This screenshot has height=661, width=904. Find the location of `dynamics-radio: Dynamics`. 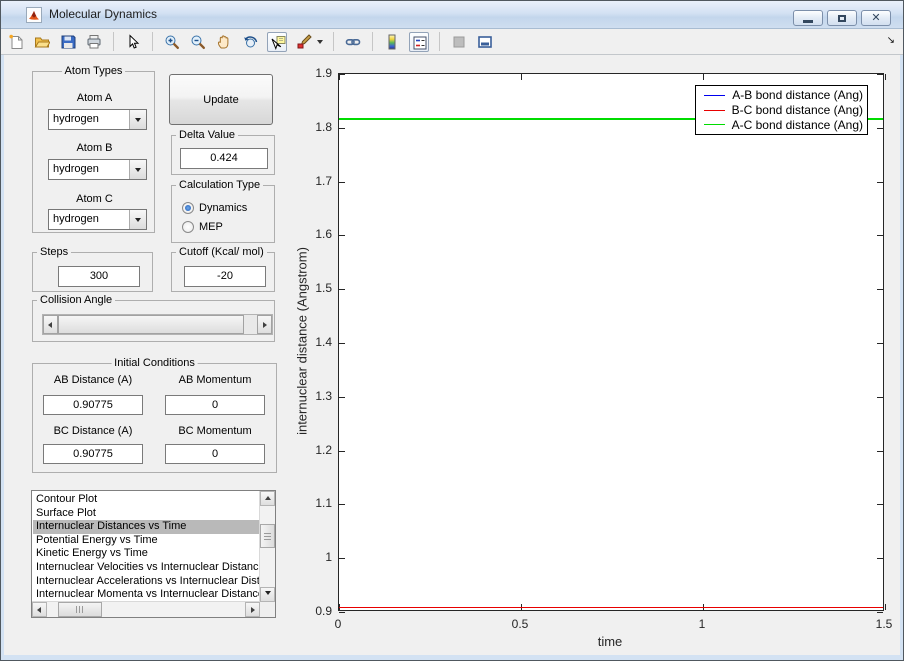

dynamics-radio: Dynamics is located at coordinates (214, 208).